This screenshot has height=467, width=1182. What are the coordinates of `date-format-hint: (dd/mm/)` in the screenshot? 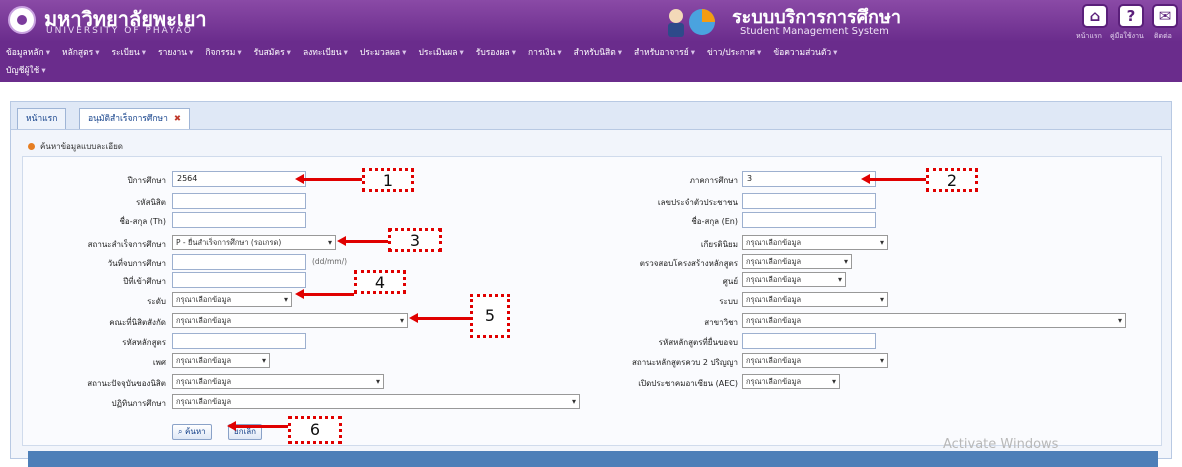 It's located at (330, 261).